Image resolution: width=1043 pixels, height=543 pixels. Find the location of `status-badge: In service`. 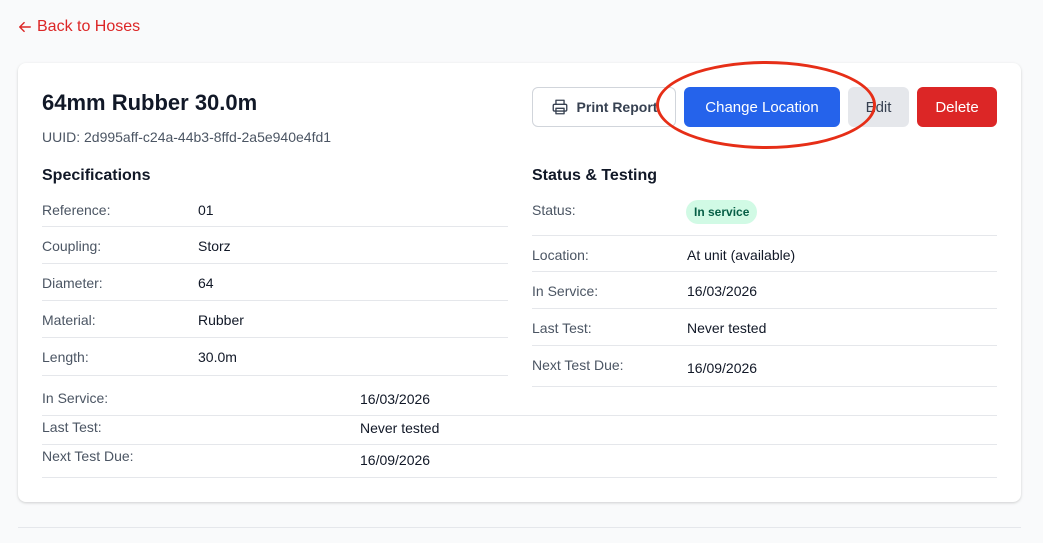

status-badge: In service is located at coordinates (722, 212).